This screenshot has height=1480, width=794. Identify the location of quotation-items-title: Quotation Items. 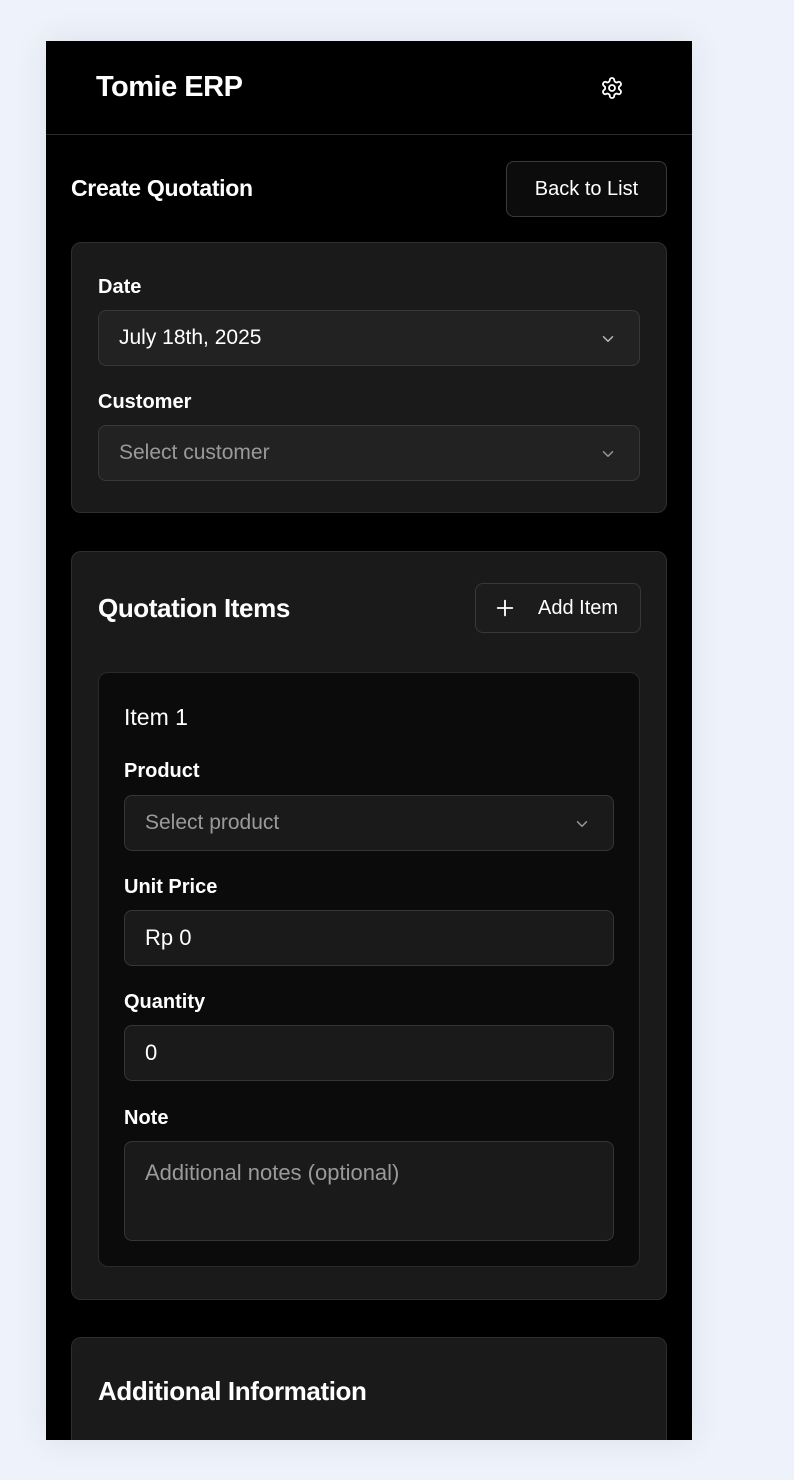
(194, 608).